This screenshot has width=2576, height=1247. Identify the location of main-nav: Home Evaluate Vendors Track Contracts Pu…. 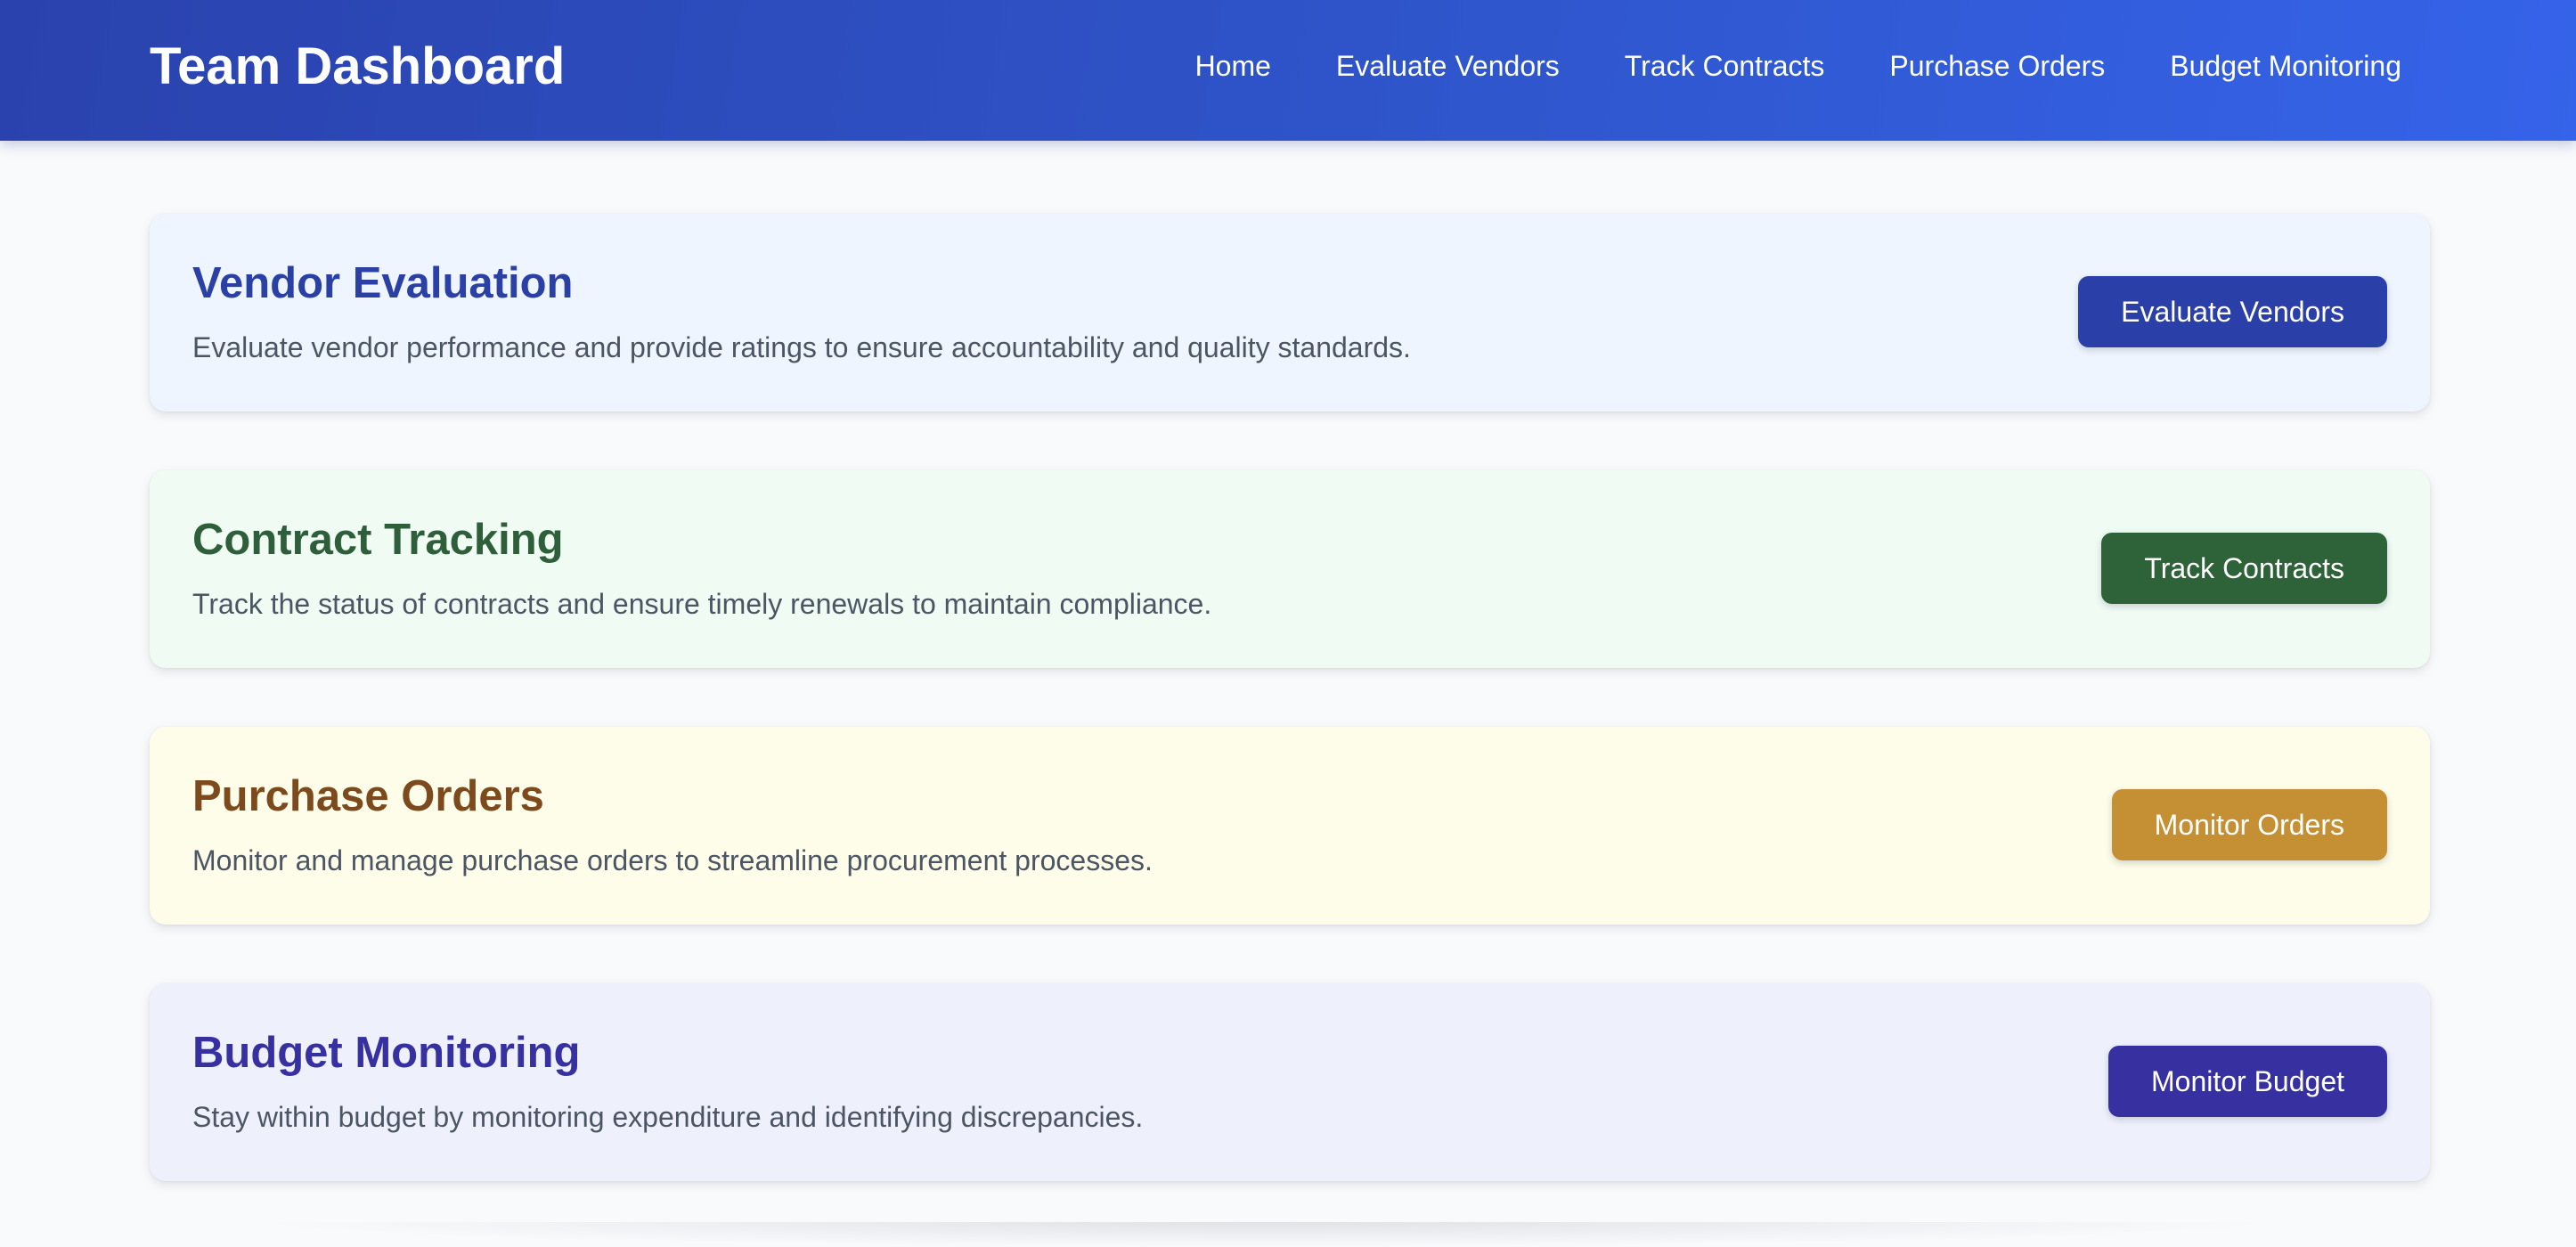
(1798, 66).